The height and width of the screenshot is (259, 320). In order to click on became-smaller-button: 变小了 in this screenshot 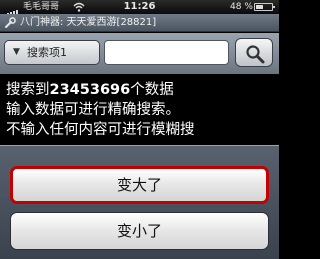, I will do `click(139, 231)`.